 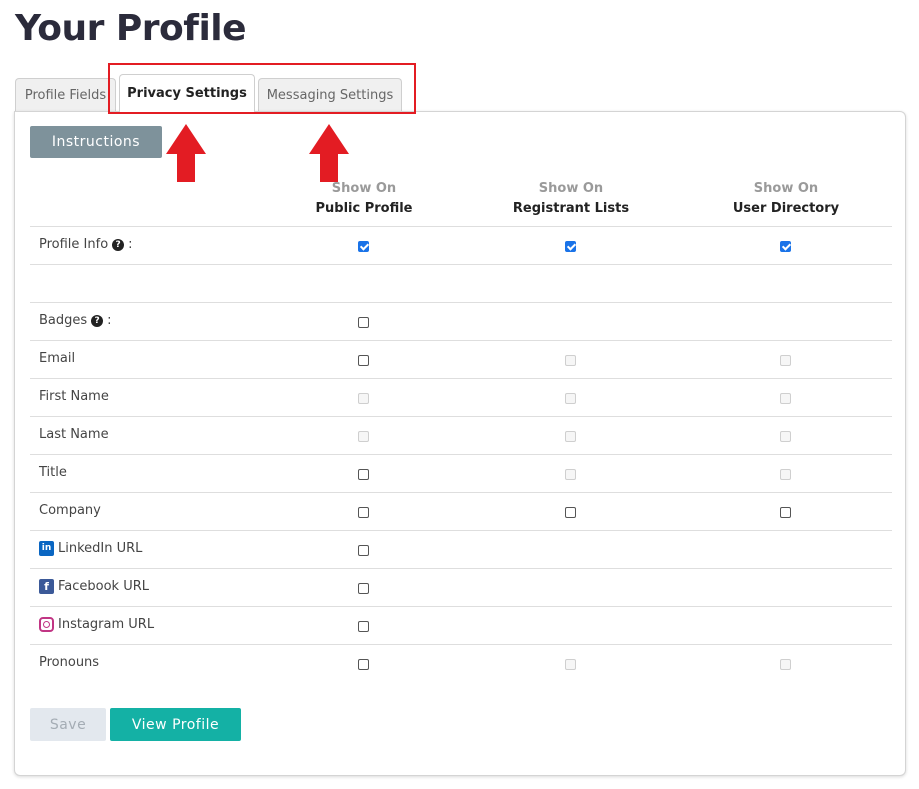 What do you see at coordinates (364, 208) in the screenshot?
I see `column-header-line2: Public Profile` at bounding box center [364, 208].